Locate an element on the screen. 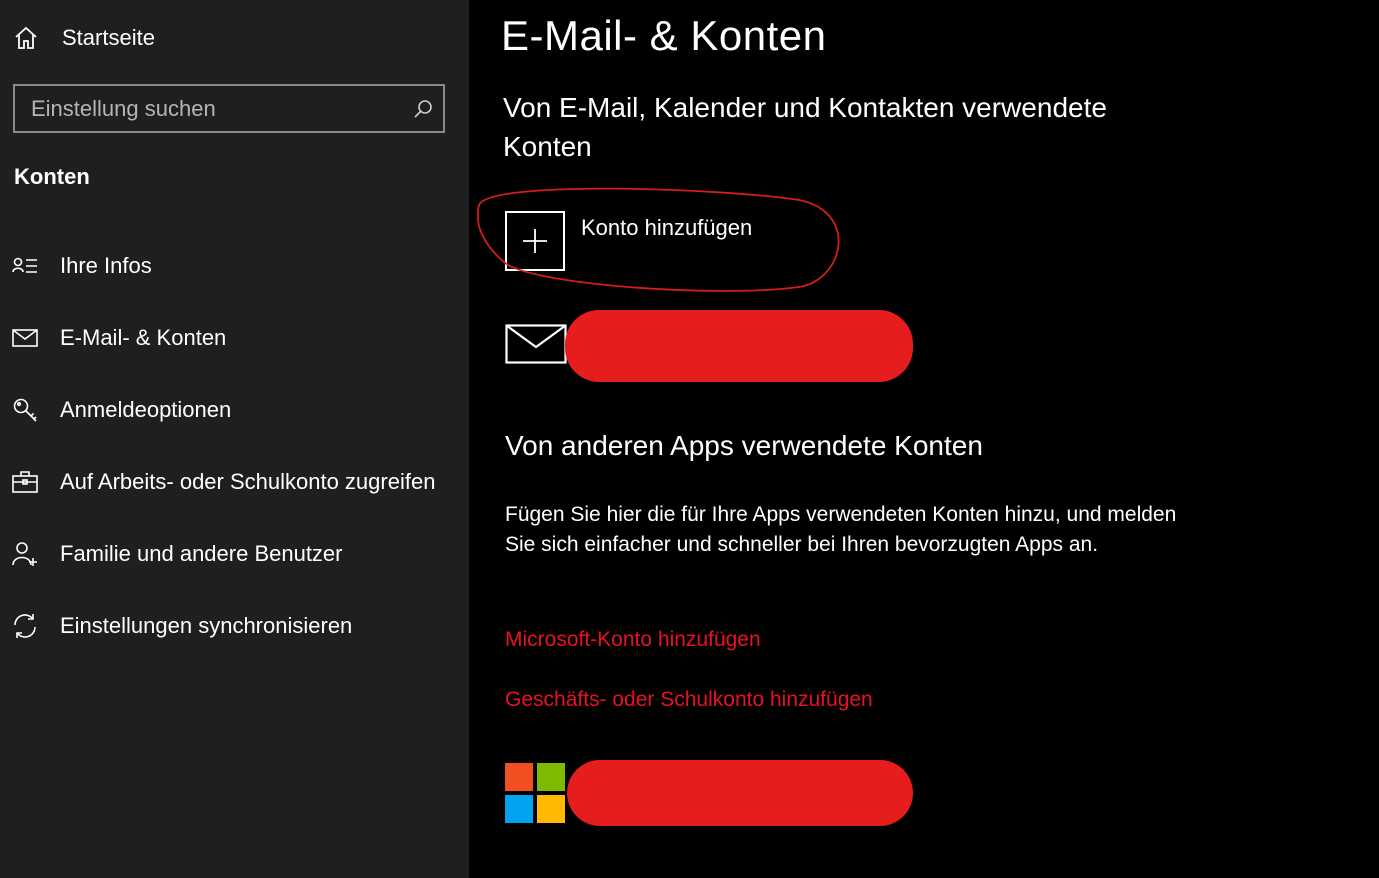 This screenshot has height=878, width=1379. home-link: Startseite is located at coordinates (83, 38).